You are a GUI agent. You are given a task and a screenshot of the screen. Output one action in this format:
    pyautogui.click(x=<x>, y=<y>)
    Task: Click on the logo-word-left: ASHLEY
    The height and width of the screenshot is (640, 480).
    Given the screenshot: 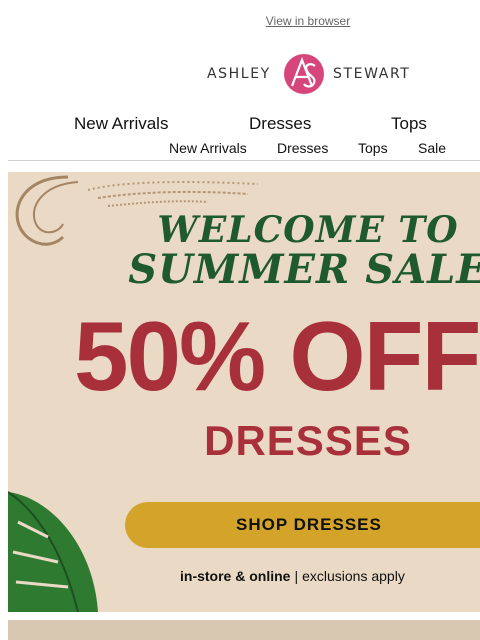 What is the action you would take?
    pyautogui.click(x=239, y=74)
    